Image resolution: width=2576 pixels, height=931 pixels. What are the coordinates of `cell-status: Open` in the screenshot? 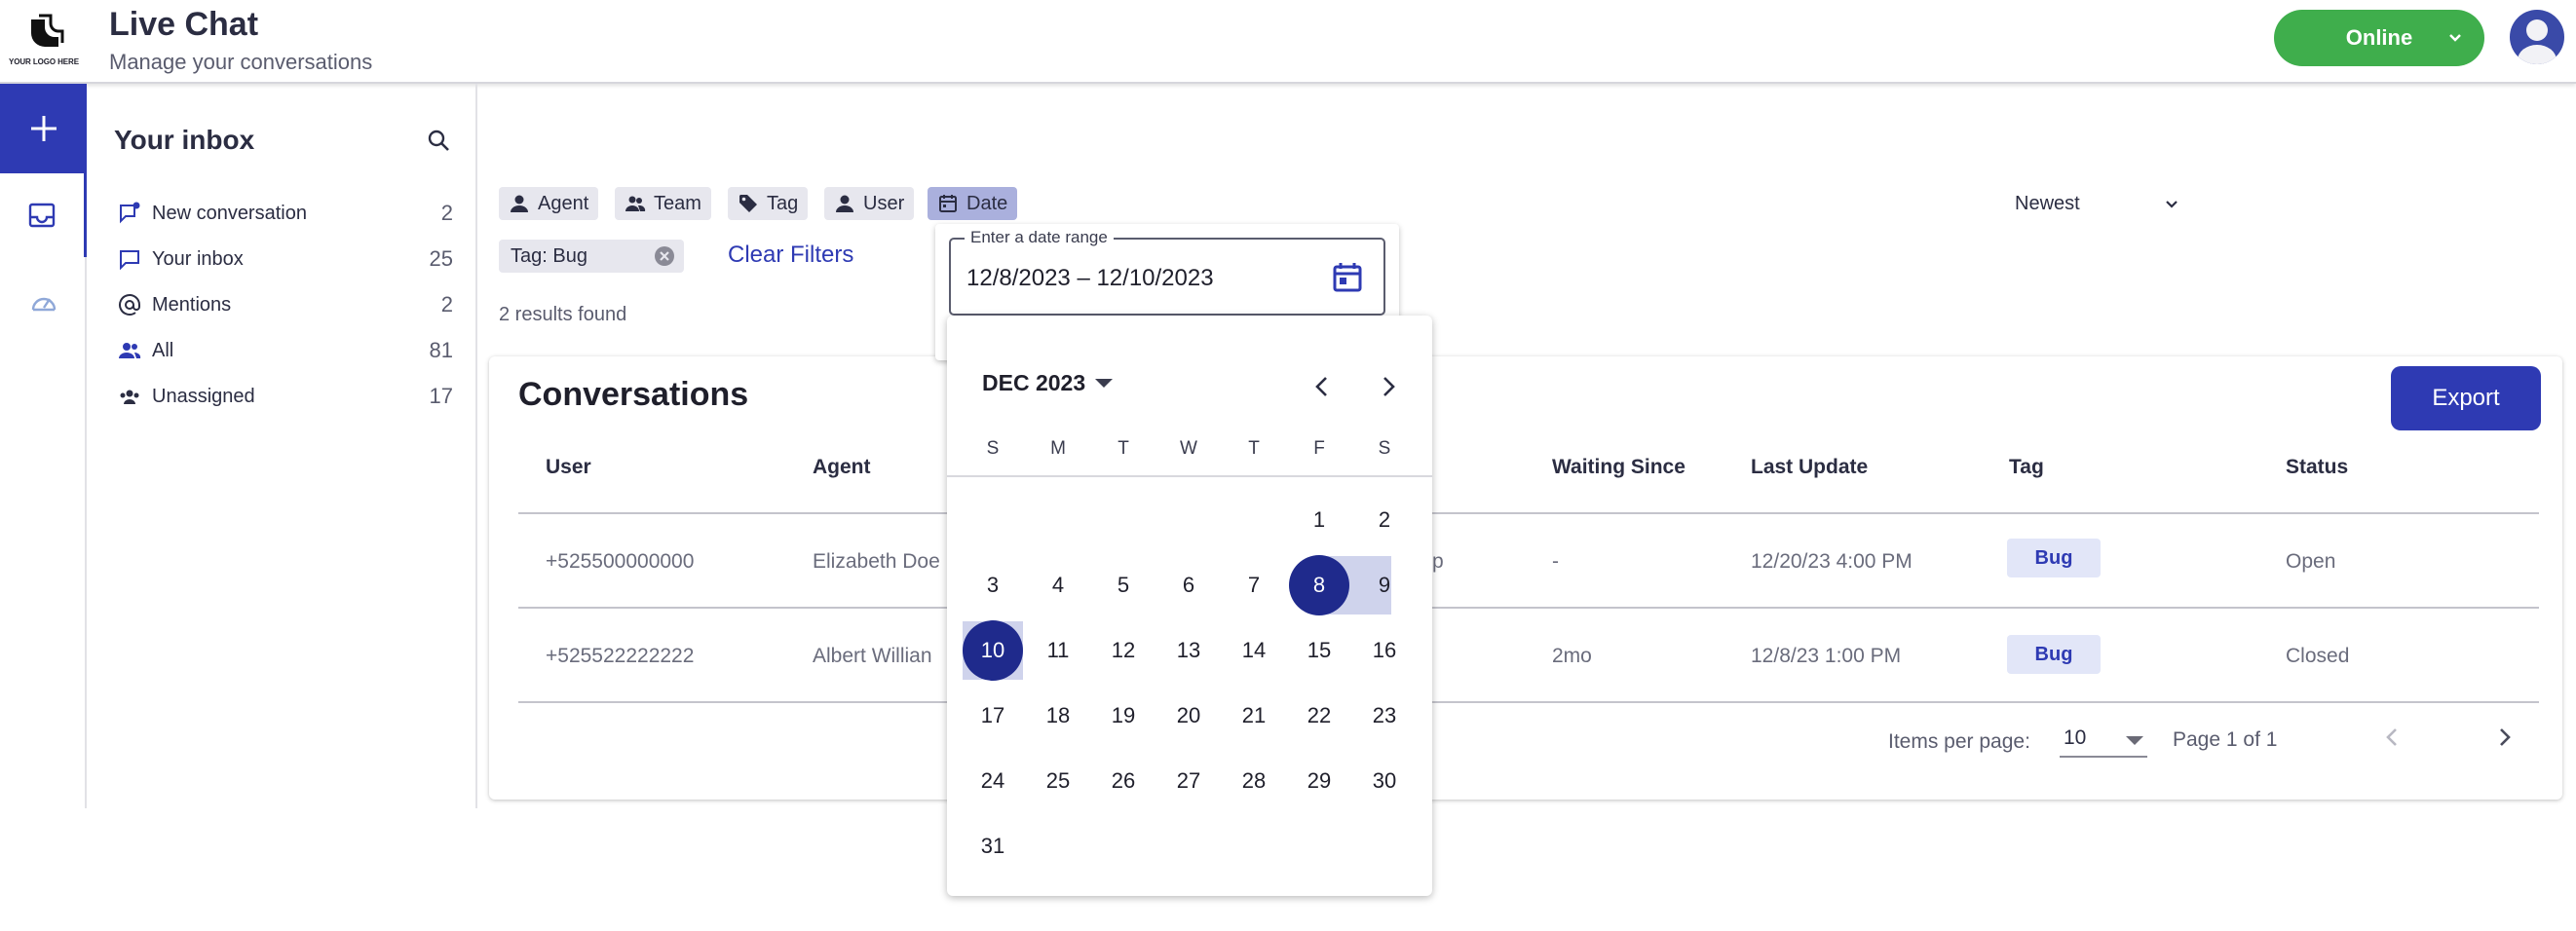 It's located at (2311, 561).